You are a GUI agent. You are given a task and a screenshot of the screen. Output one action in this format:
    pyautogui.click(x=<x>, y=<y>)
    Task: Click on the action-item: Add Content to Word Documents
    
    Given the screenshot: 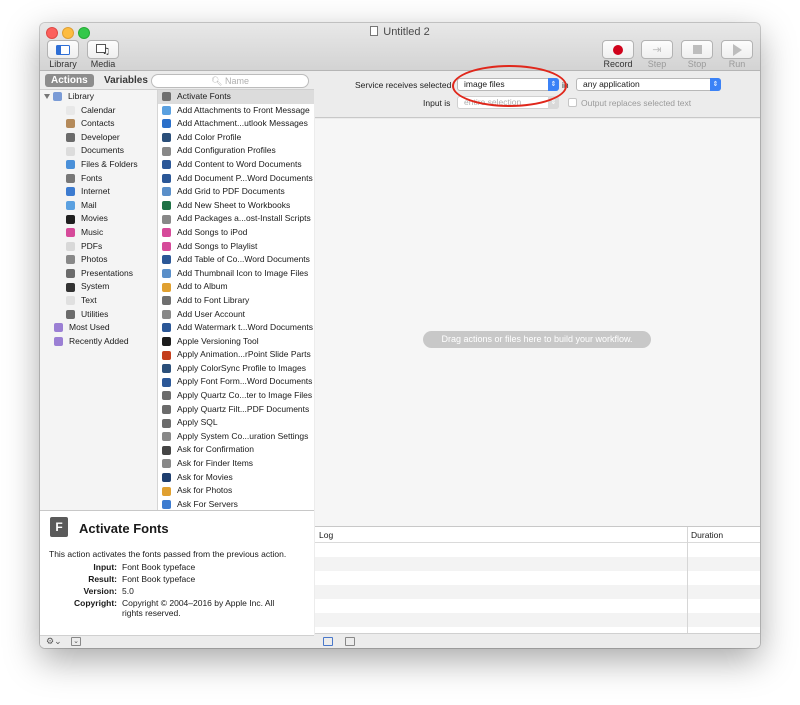 What is the action you would take?
    pyautogui.click(x=236, y=165)
    